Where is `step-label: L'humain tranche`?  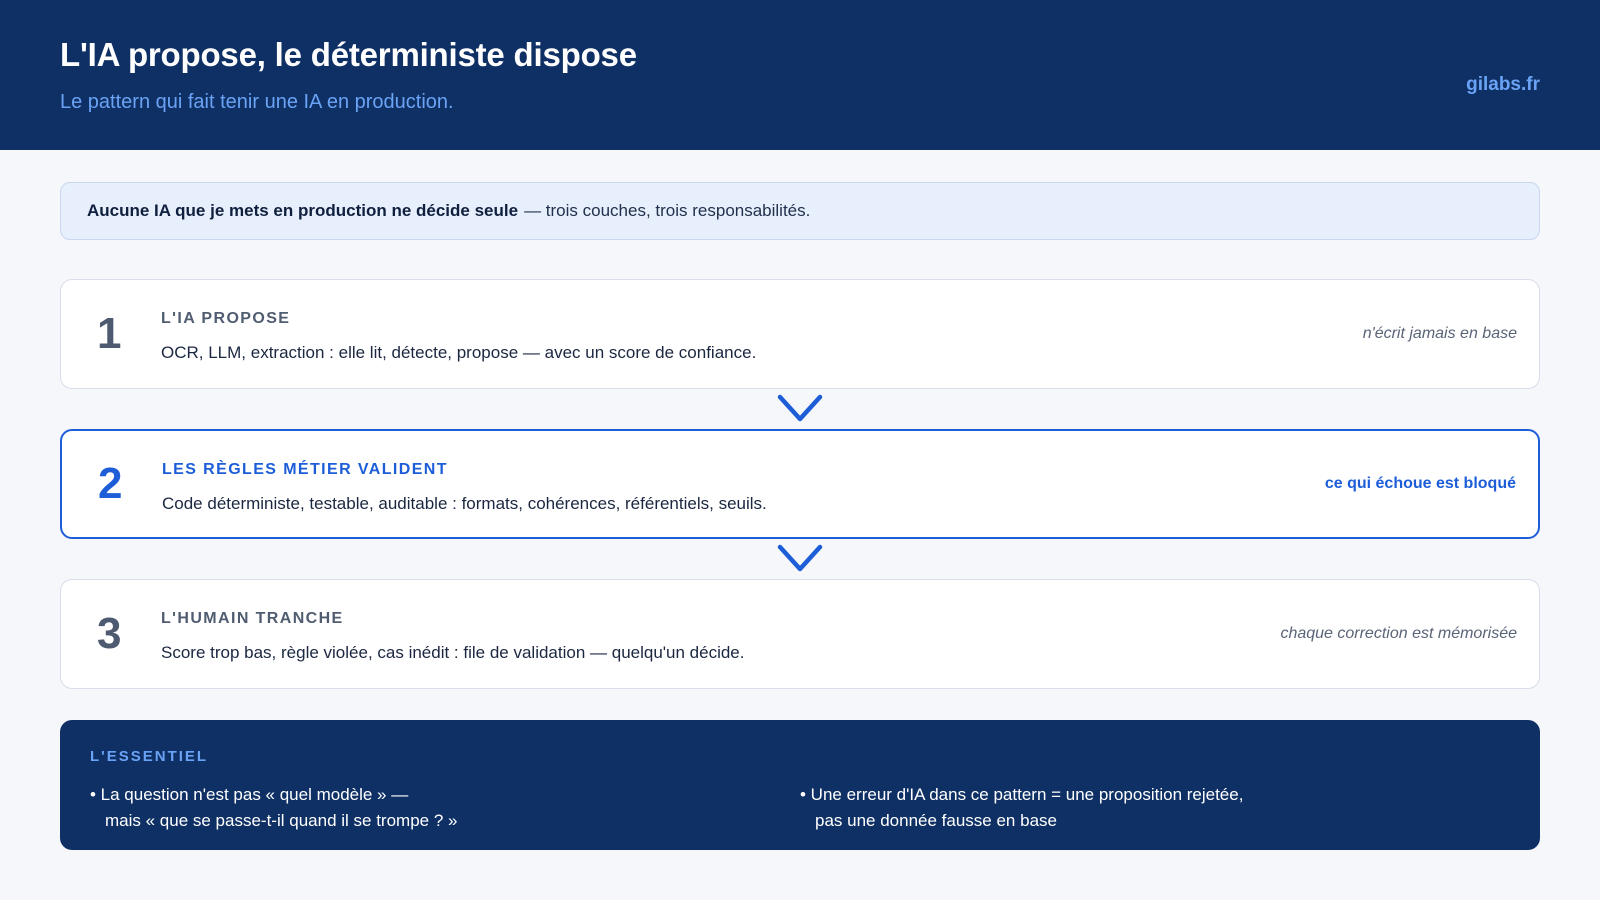
step-label: L'humain tranche is located at coordinates (252, 618).